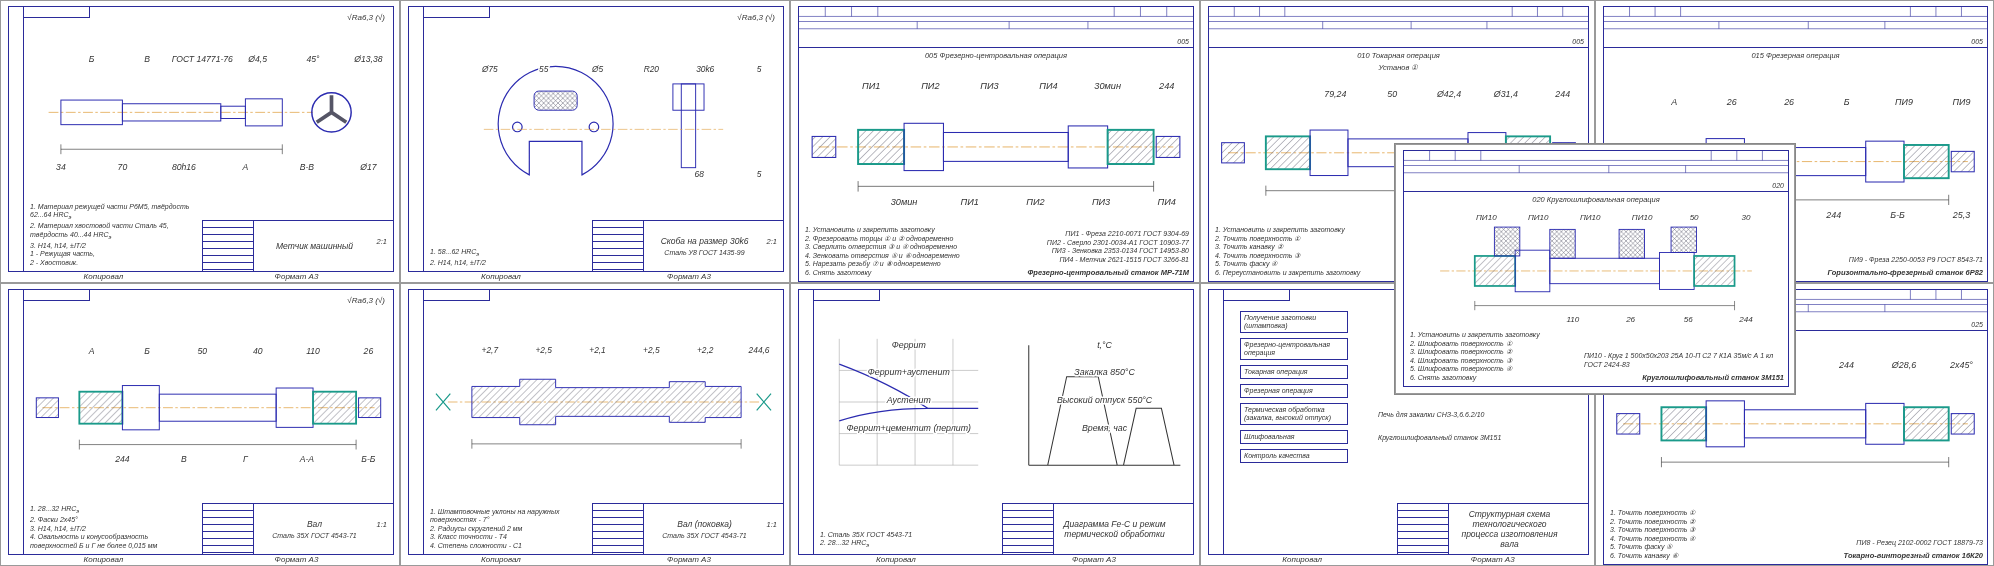 The width and height of the screenshot is (1994, 566). I want to click on drawing-title: Структурная схема технологического процесса изготовления вала, so click(1509, 529).